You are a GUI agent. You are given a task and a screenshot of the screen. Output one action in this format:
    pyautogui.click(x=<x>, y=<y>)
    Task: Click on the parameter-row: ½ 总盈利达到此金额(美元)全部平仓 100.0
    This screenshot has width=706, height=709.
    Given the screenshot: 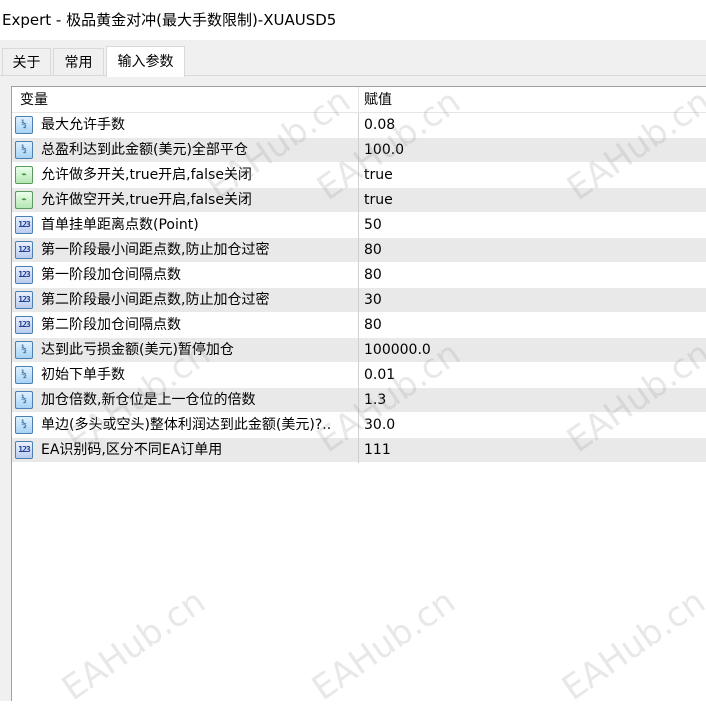 What is the action you would take?
    pyautogui.click(x=359, y=150)
    